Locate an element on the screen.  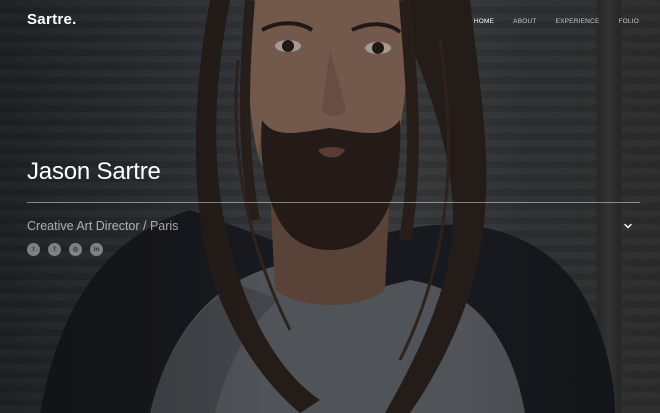
linkedin-icon: in is located at coordinates (96, 249).